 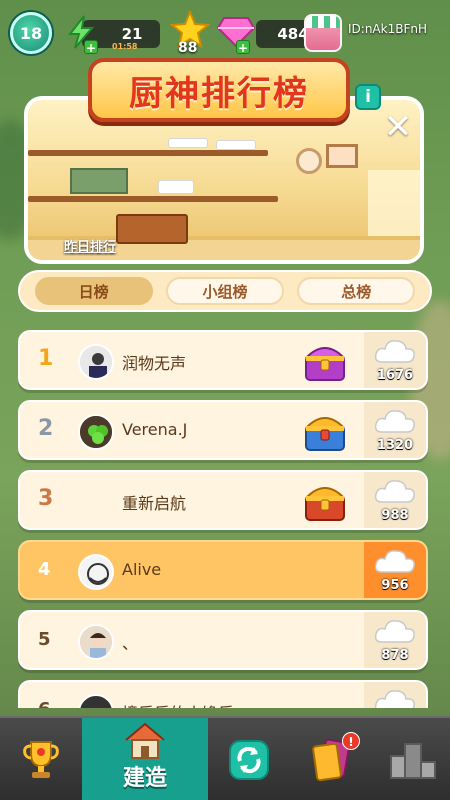 I want to click on score-value: 1676, so click(x=395, y=375).